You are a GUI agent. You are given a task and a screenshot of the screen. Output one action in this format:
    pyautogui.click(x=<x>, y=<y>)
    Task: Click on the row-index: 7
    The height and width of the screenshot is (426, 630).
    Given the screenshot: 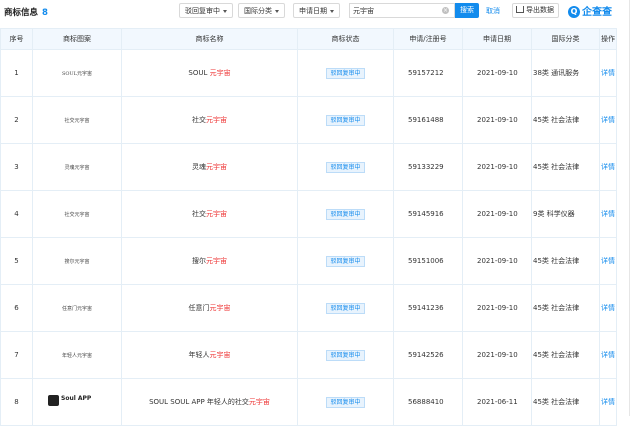 What is the action you would take?
    pyautogui.click(x=16, y=355)
    